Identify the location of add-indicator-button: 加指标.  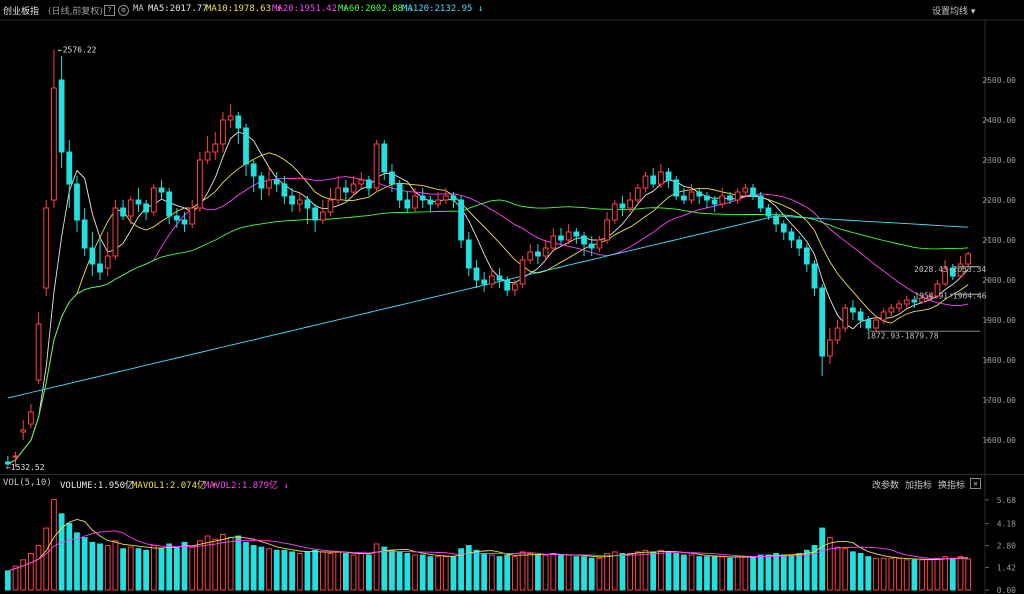
(918, 484).